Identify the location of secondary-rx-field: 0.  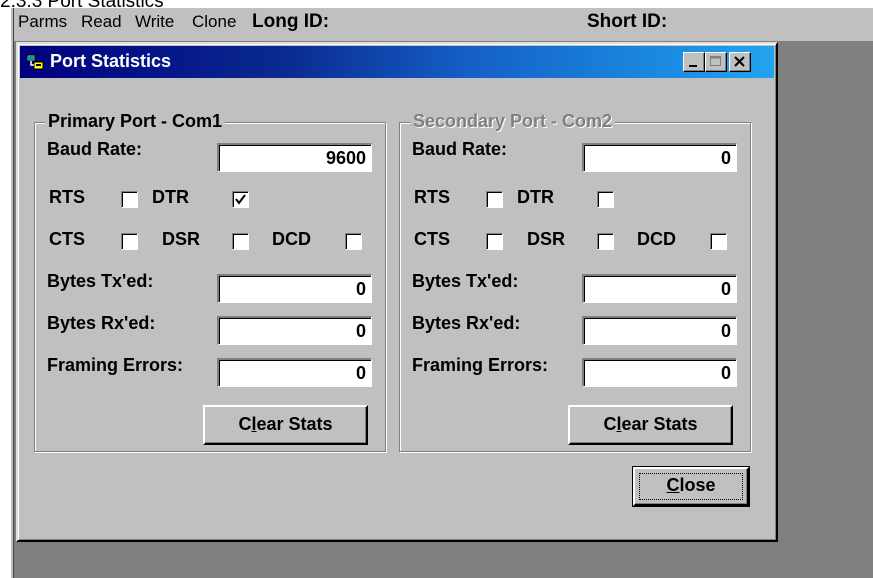
(659, 330).